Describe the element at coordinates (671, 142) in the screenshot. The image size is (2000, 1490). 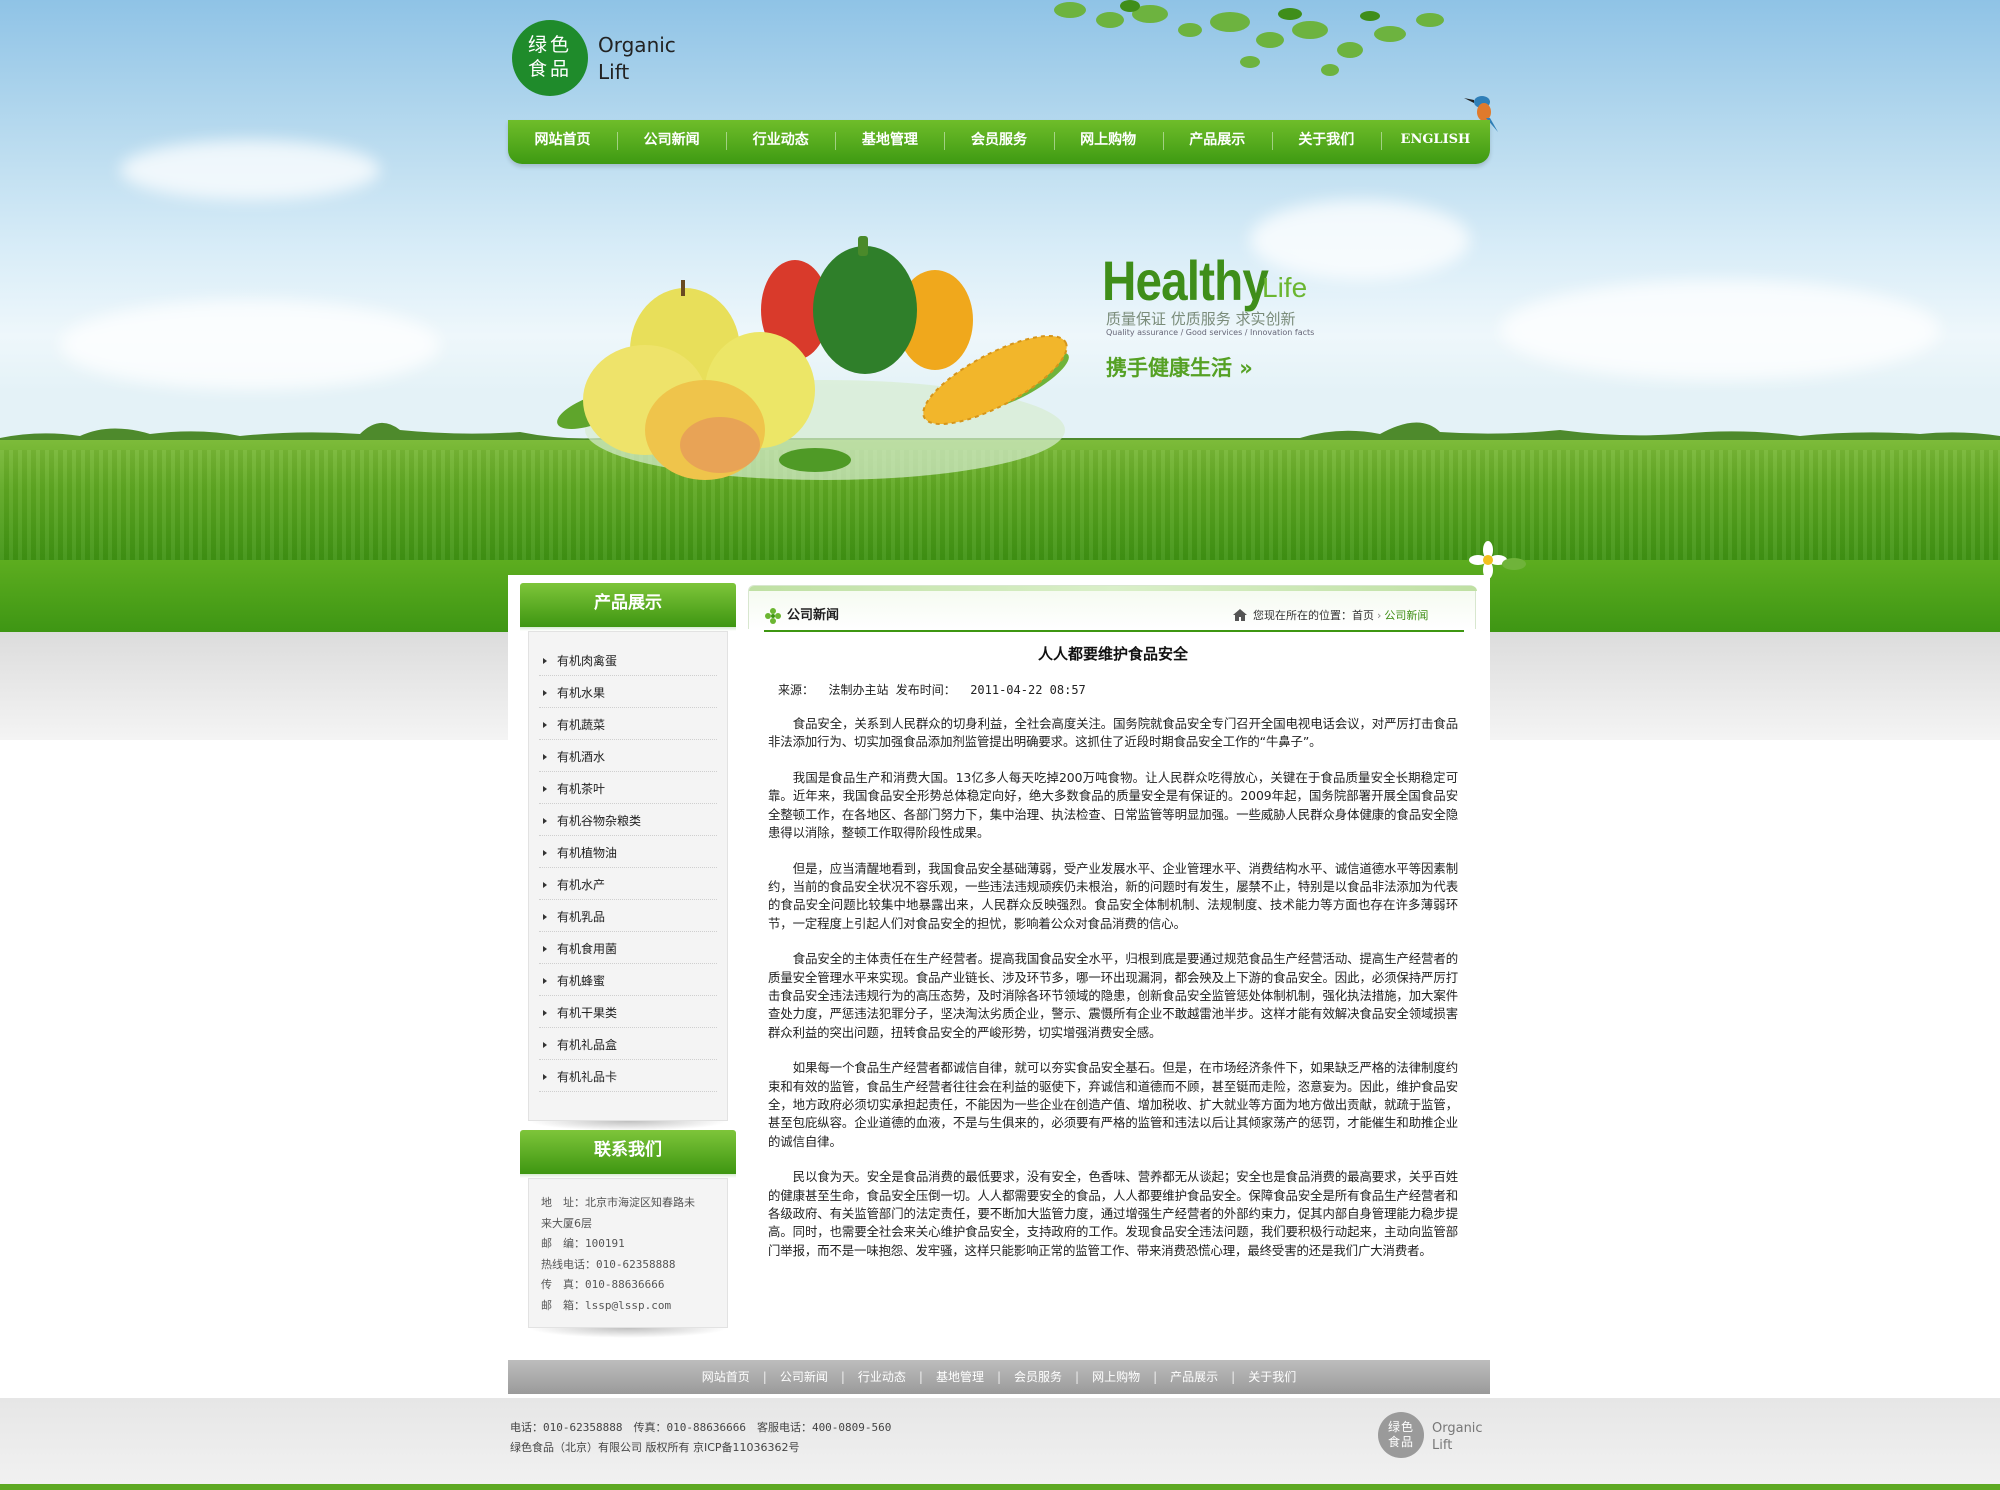
I see `nav-company-news: 公司新闻` at that location.